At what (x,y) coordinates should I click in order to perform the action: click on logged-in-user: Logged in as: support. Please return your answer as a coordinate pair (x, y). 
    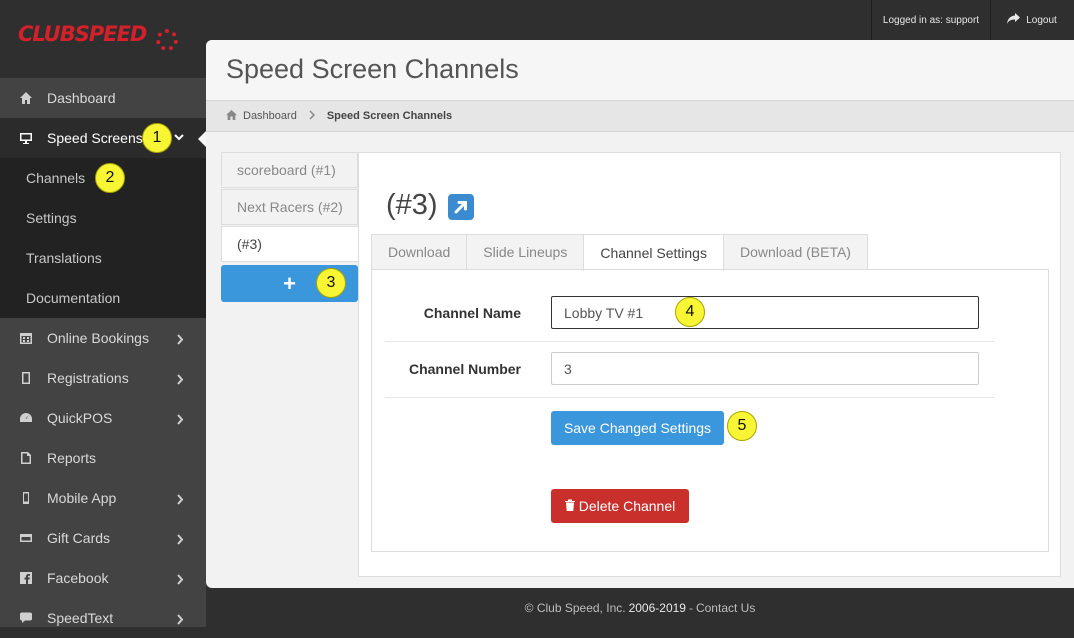
    Looking at the image, I should click on (931, 20).